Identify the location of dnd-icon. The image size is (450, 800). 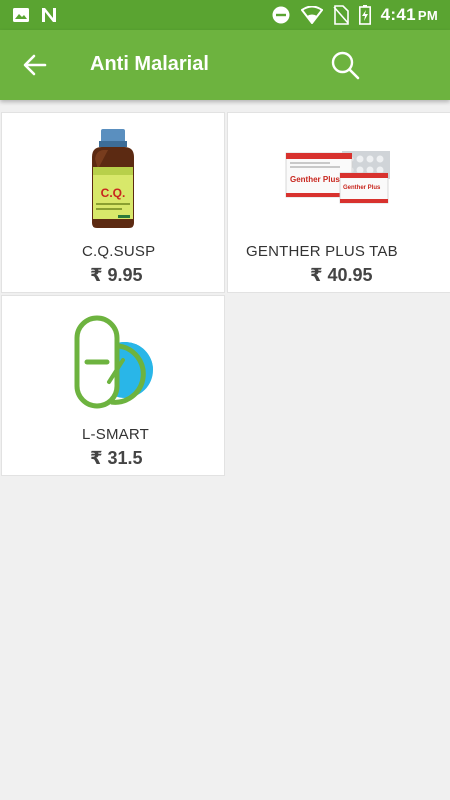
(281, 15).